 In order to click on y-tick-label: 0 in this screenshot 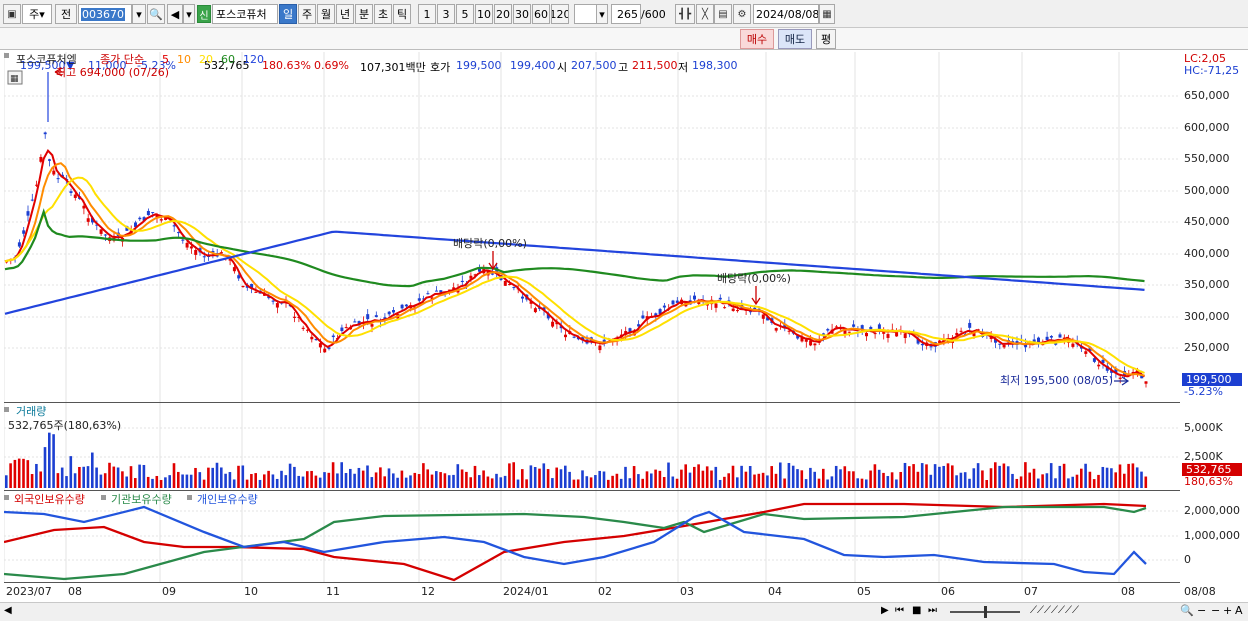, I will do `click(1187, 559)`.